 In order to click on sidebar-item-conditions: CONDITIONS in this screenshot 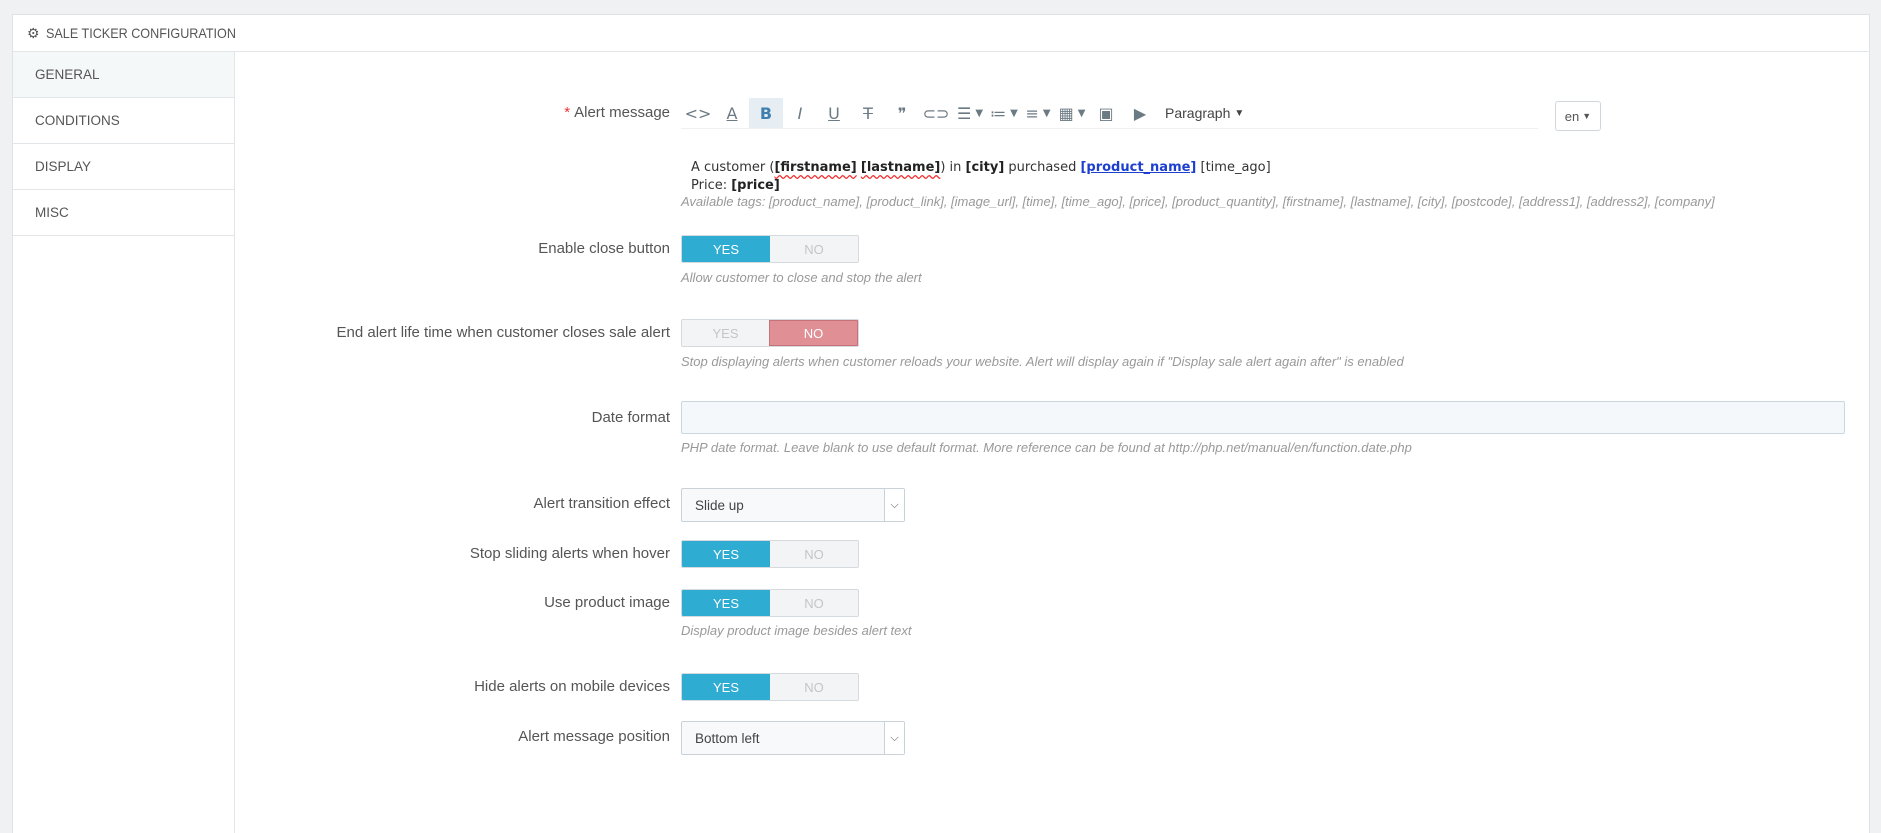, I will do `click(123, 121)`.